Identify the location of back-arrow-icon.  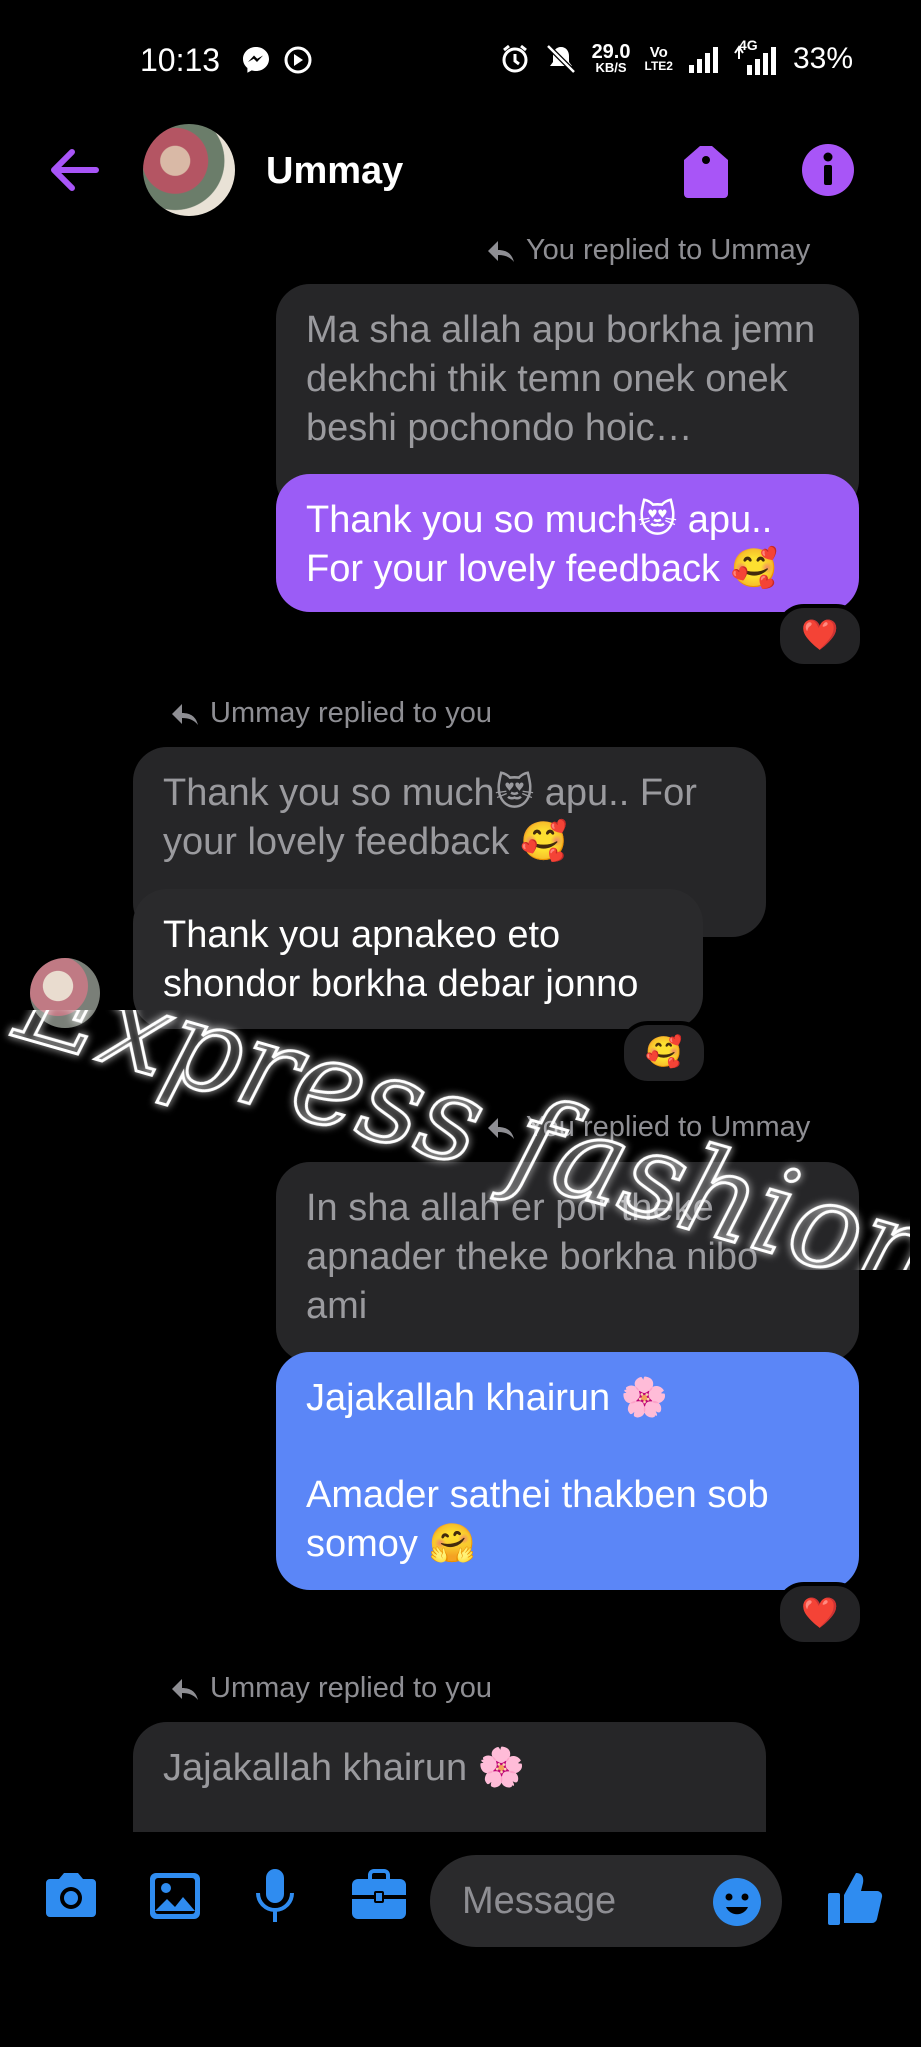
(74, 170).